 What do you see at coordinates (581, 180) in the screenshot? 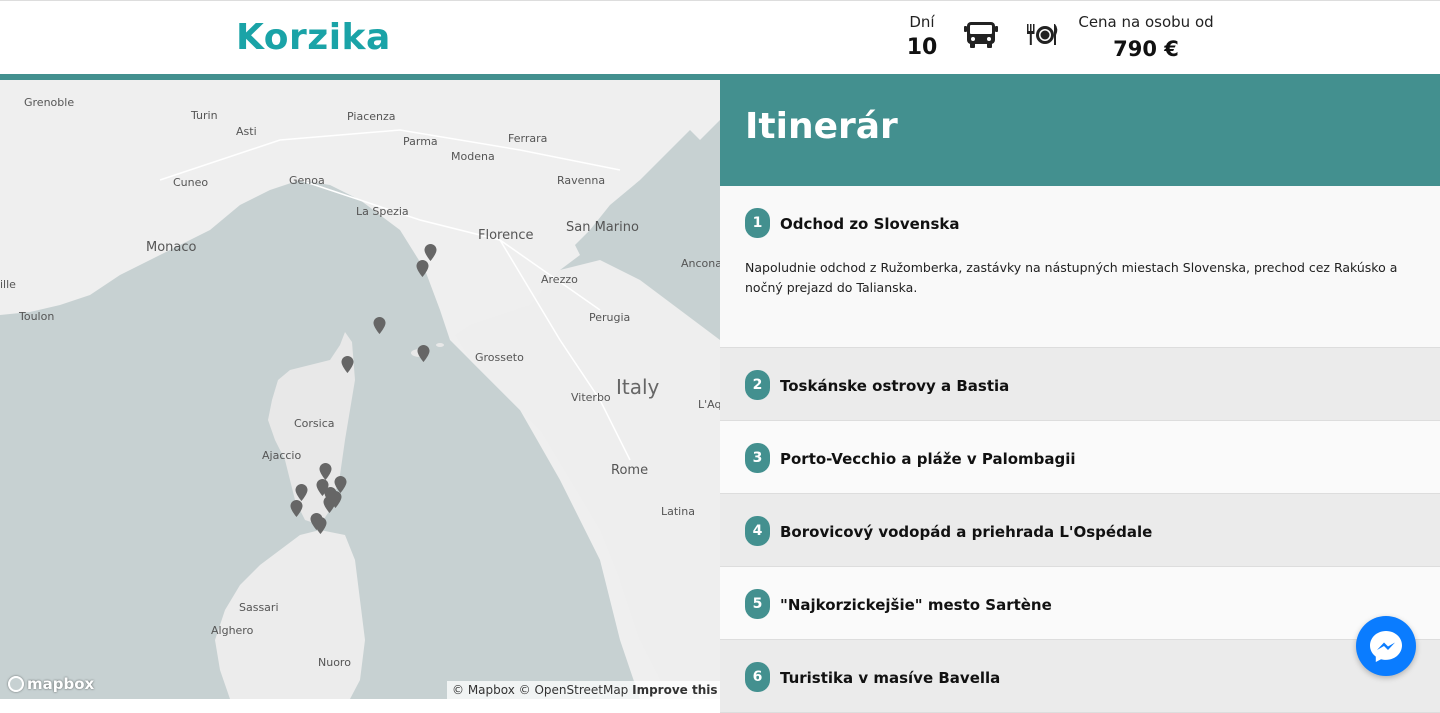
I see `map-label: Ravenna` at bounding box center [581, 180].